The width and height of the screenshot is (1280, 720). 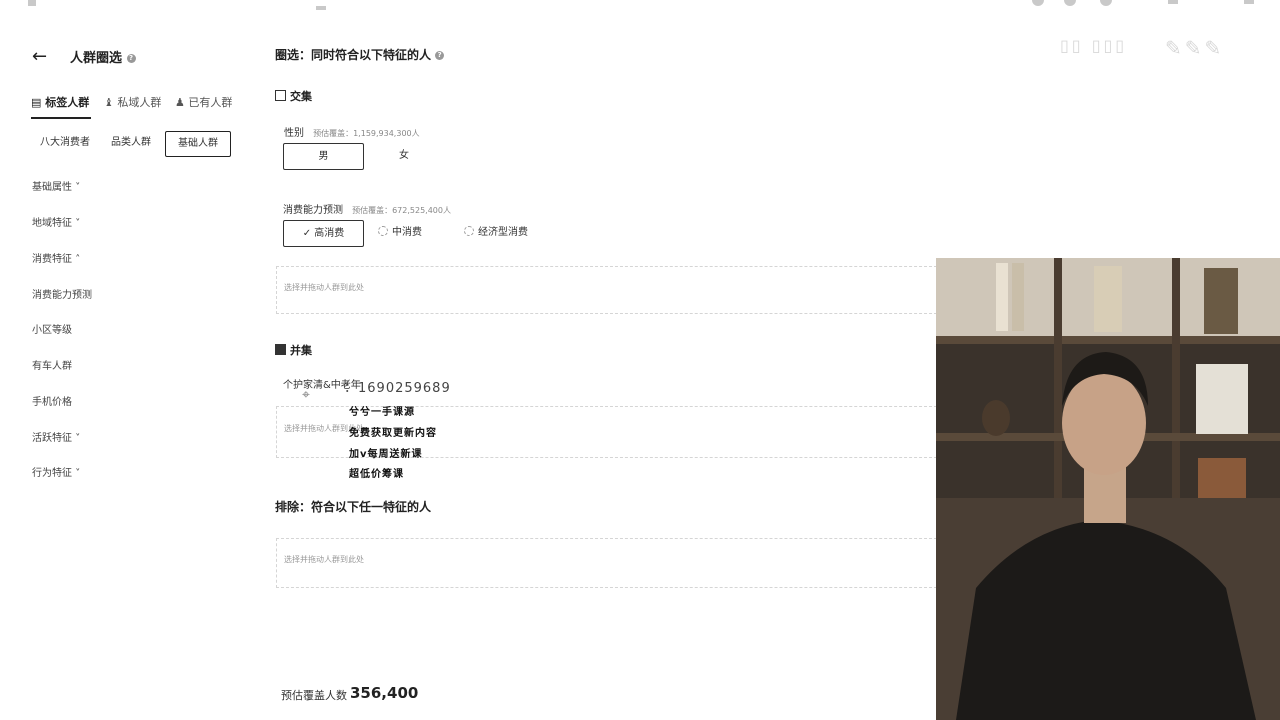 I want to click on exclude-drop-zone, so click(x=606, y=563).